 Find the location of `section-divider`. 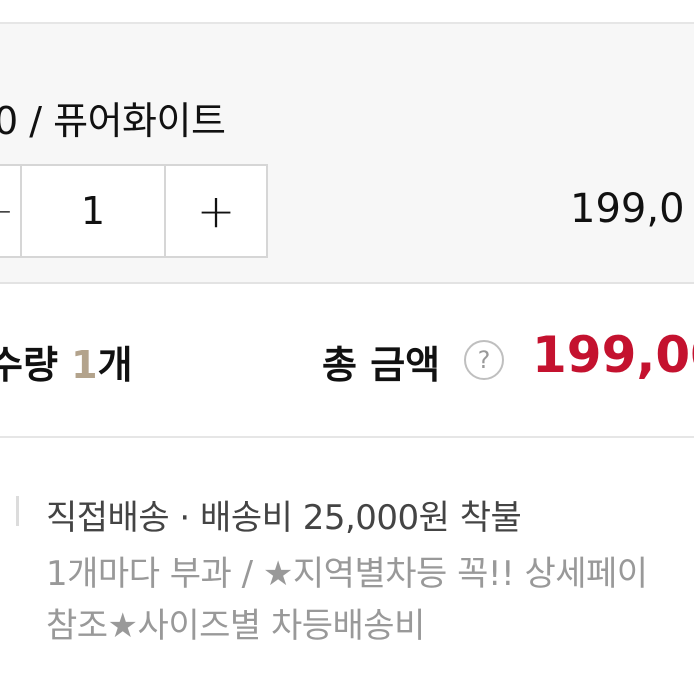

section-divider is located at coordinates (347, 437).